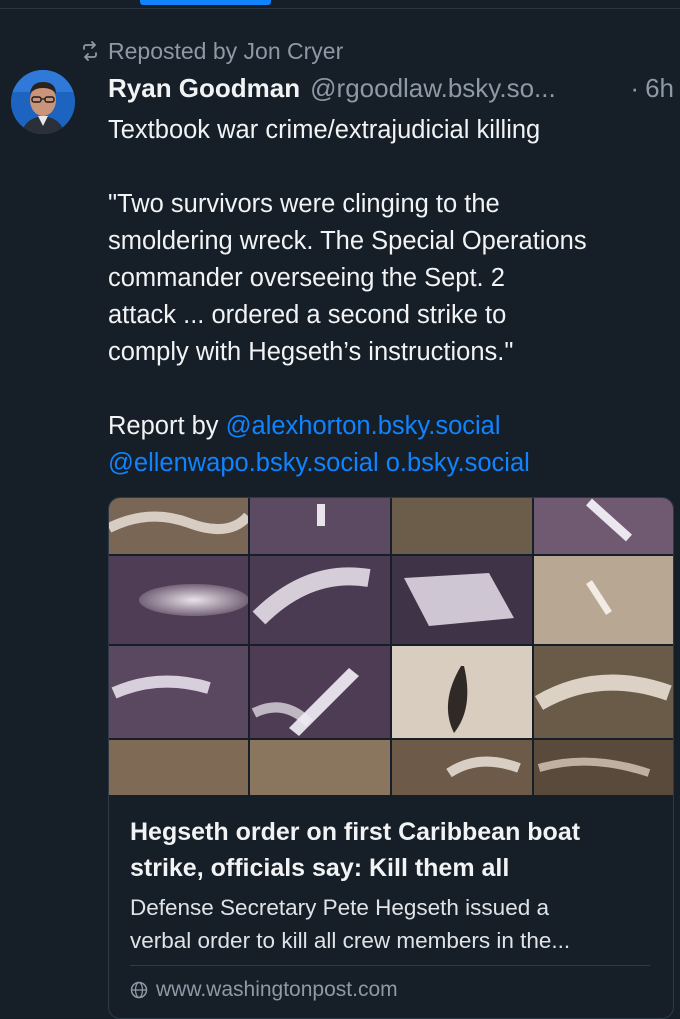 The height and width of the screenshot is (1019, 680). What do you see at coordinates (307, 315) in the screenshot?
I see `quote-line: attack ... ordered a second strike to` at bounding box center [307, 315].